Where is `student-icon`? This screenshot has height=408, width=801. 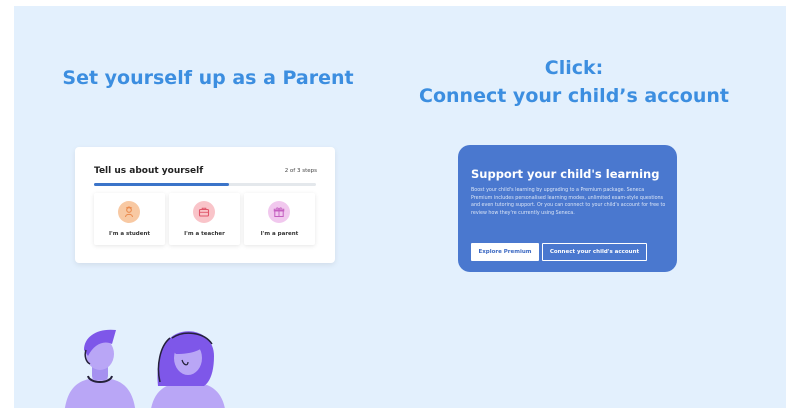 student-icon is located at coordinates (129, 212).